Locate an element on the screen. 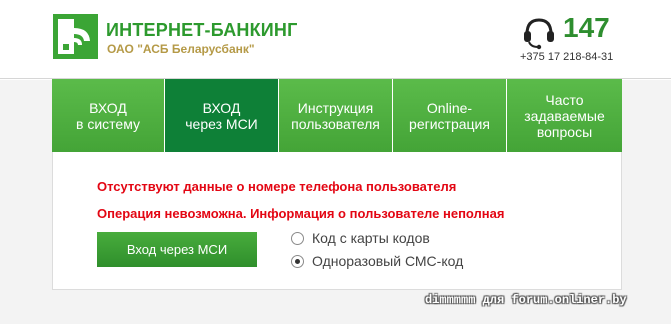 The image size is (671, 324). nav-item-login: ВХОД в систему is located at coordinates (108, 115).